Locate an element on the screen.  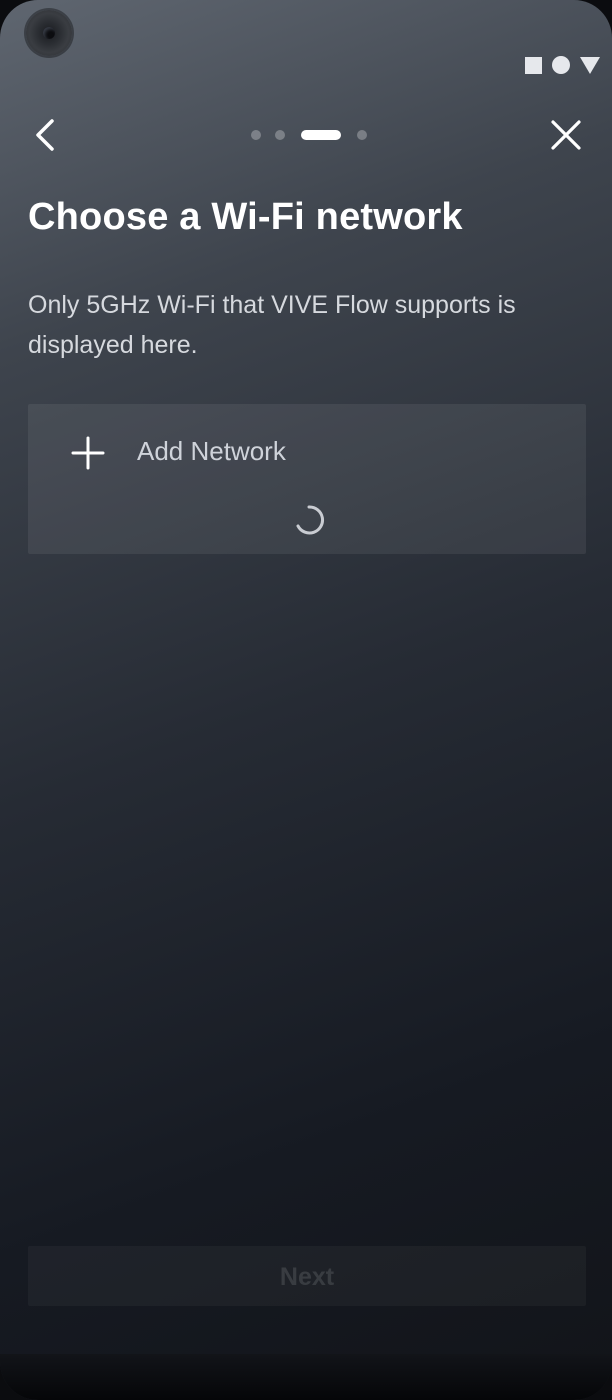
add-network-label: Add Network is located at coordinates (211, 451).